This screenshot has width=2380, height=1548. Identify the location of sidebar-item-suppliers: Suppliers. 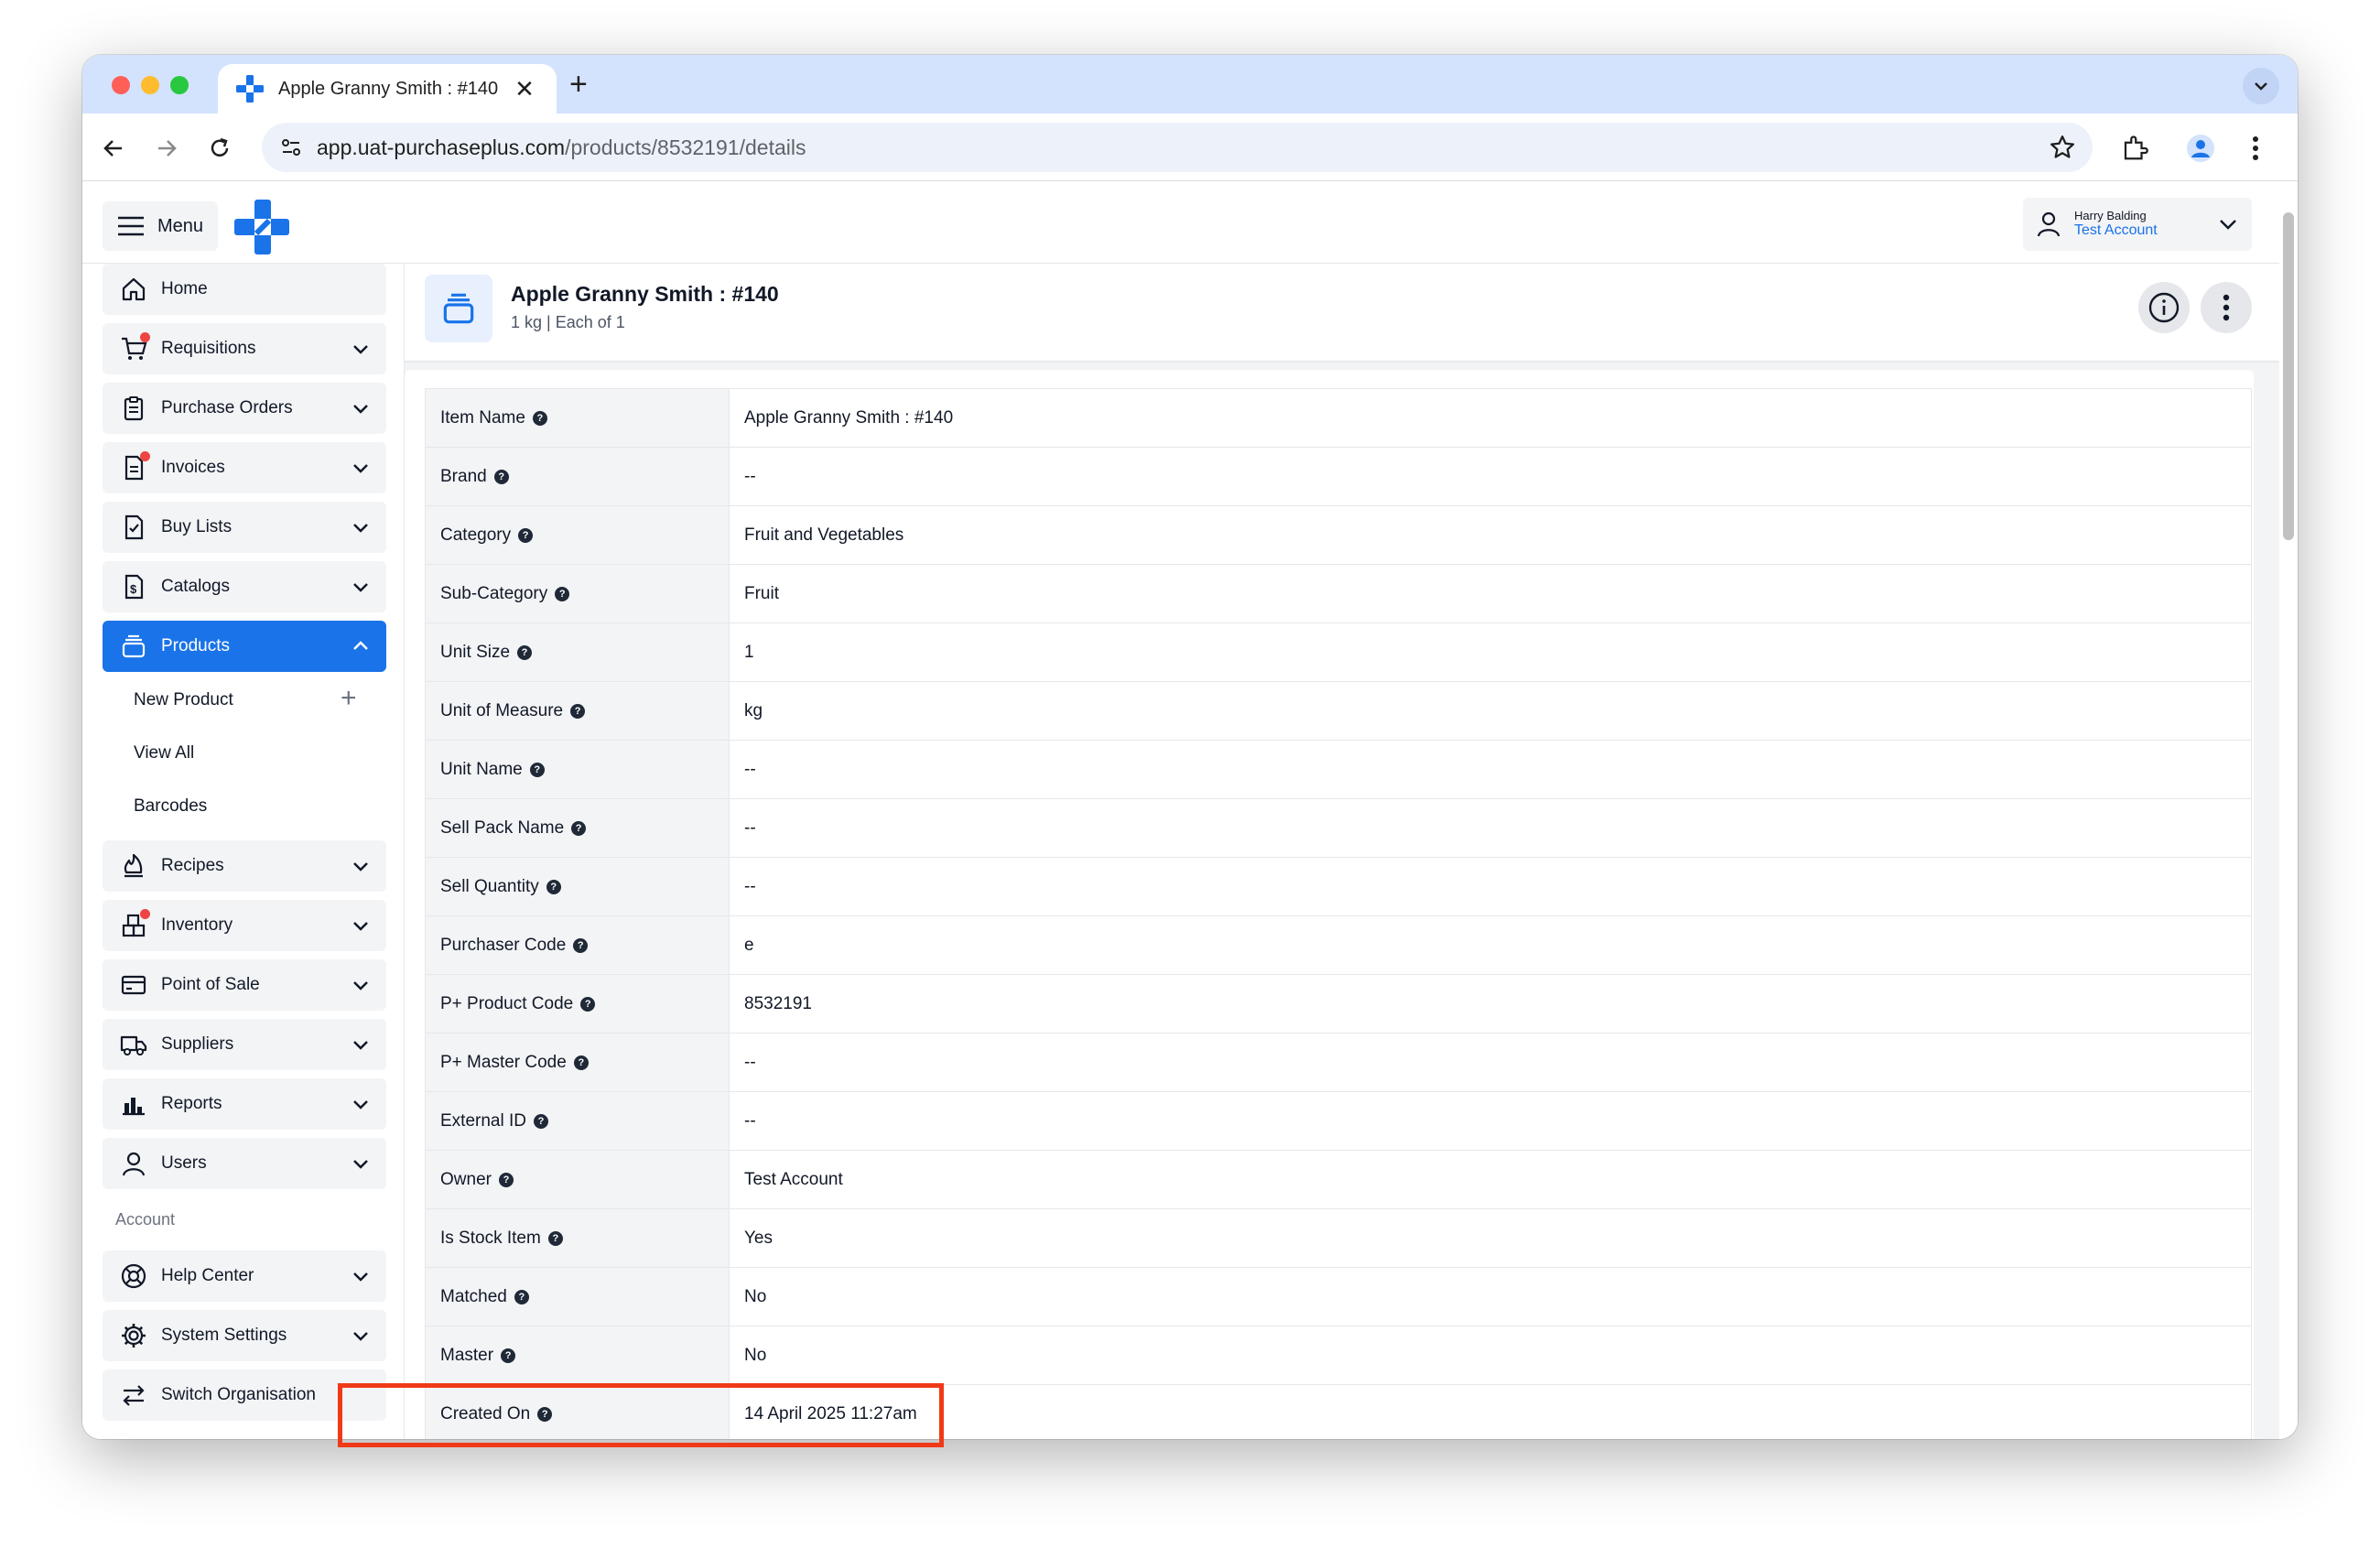
(244, 1044).